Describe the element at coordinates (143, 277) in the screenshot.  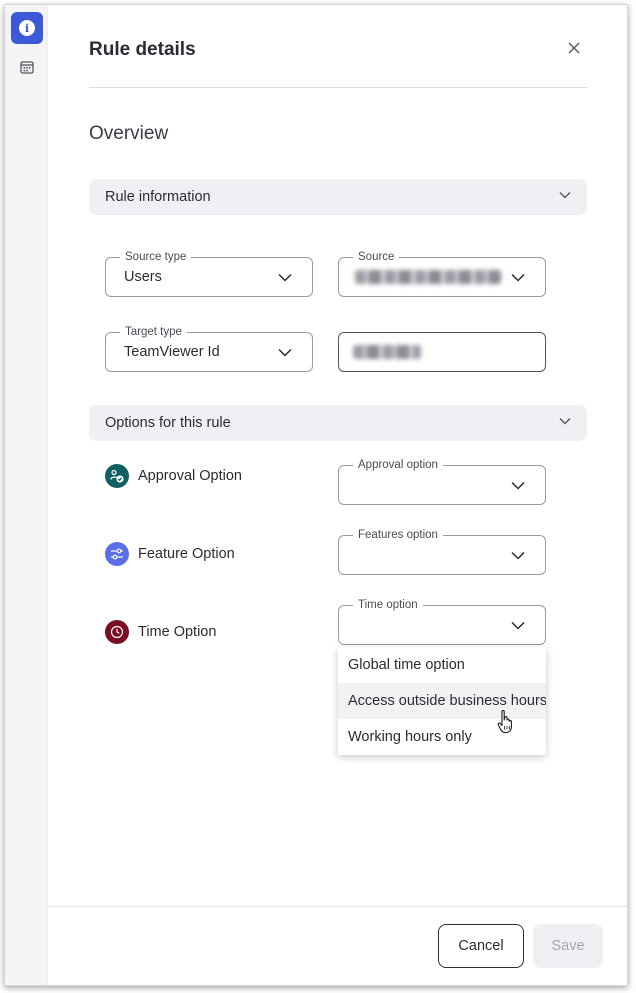
I see `field-value: Users` at that location.